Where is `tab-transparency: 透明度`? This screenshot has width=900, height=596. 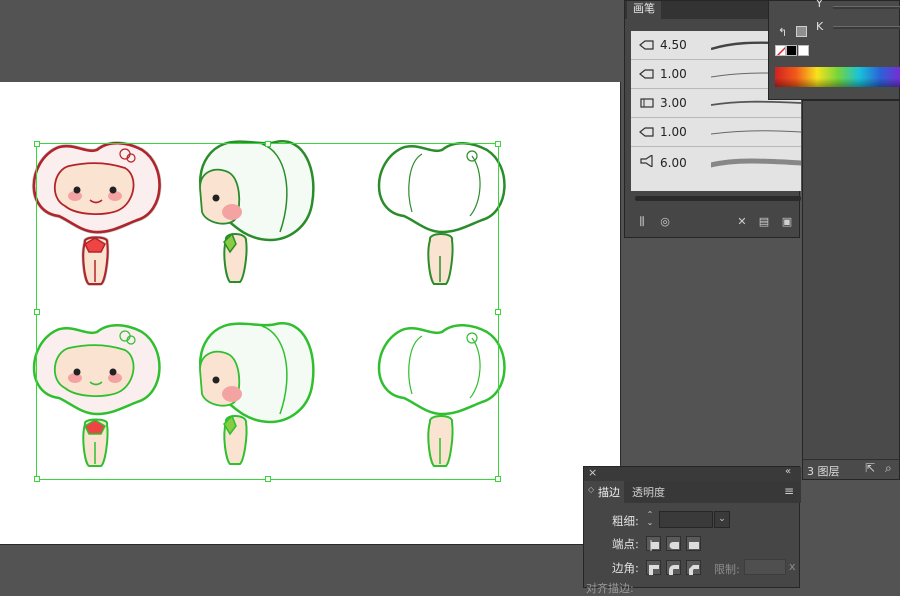
tab-transparency: 透明度 is located at coordinates (648, 492).